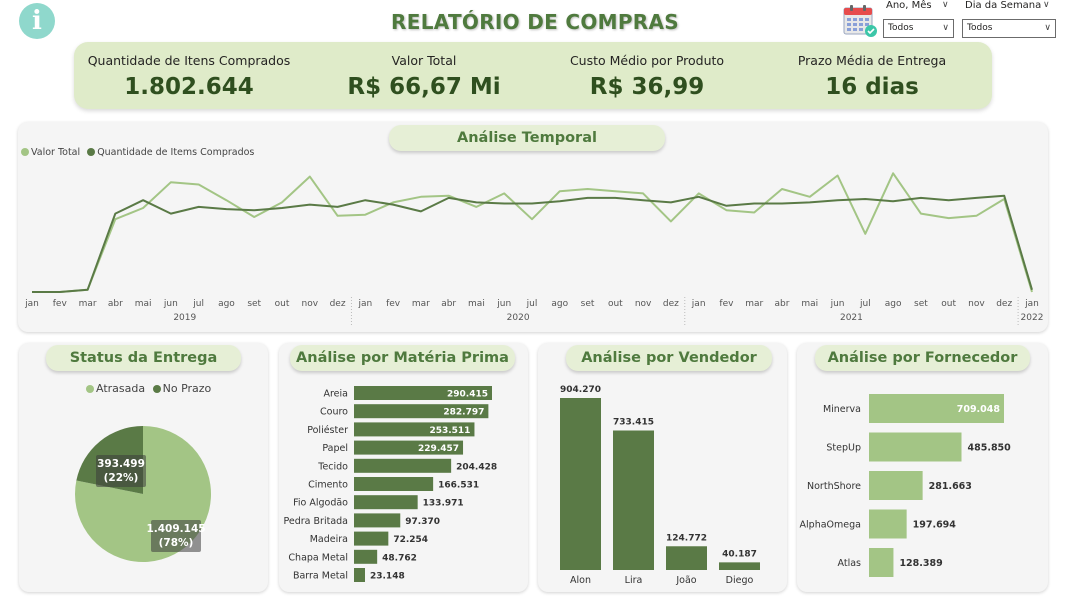  I want to click on data-label: 1.409.145, so click(175, 529).